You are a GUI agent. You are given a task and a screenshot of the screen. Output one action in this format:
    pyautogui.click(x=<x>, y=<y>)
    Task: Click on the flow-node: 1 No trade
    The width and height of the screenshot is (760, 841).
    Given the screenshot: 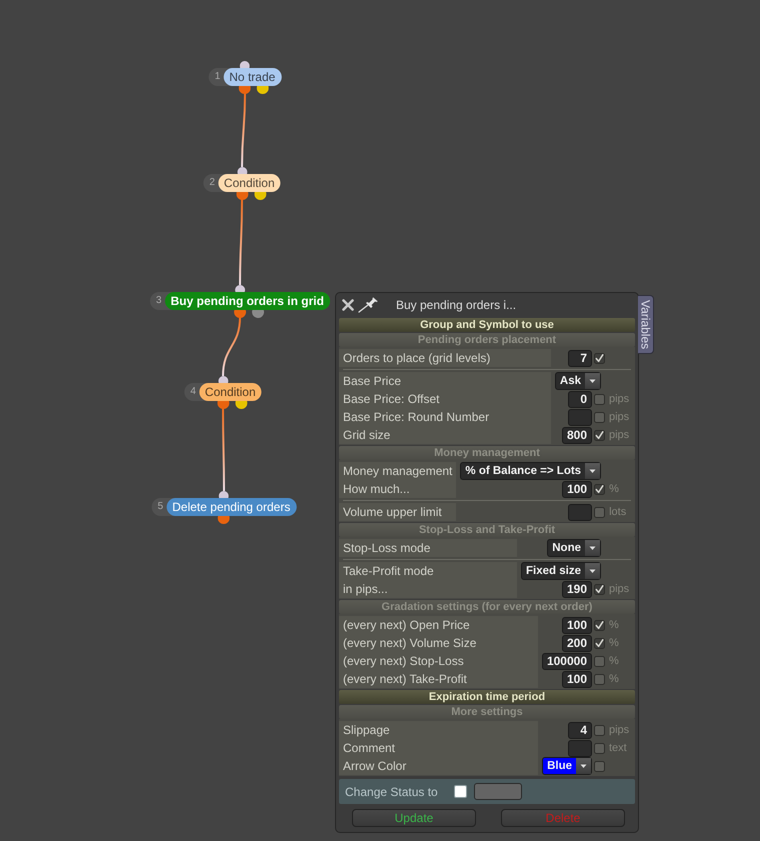 What is the action you would take?
    pyautogui.click(x=245, y=77)
    